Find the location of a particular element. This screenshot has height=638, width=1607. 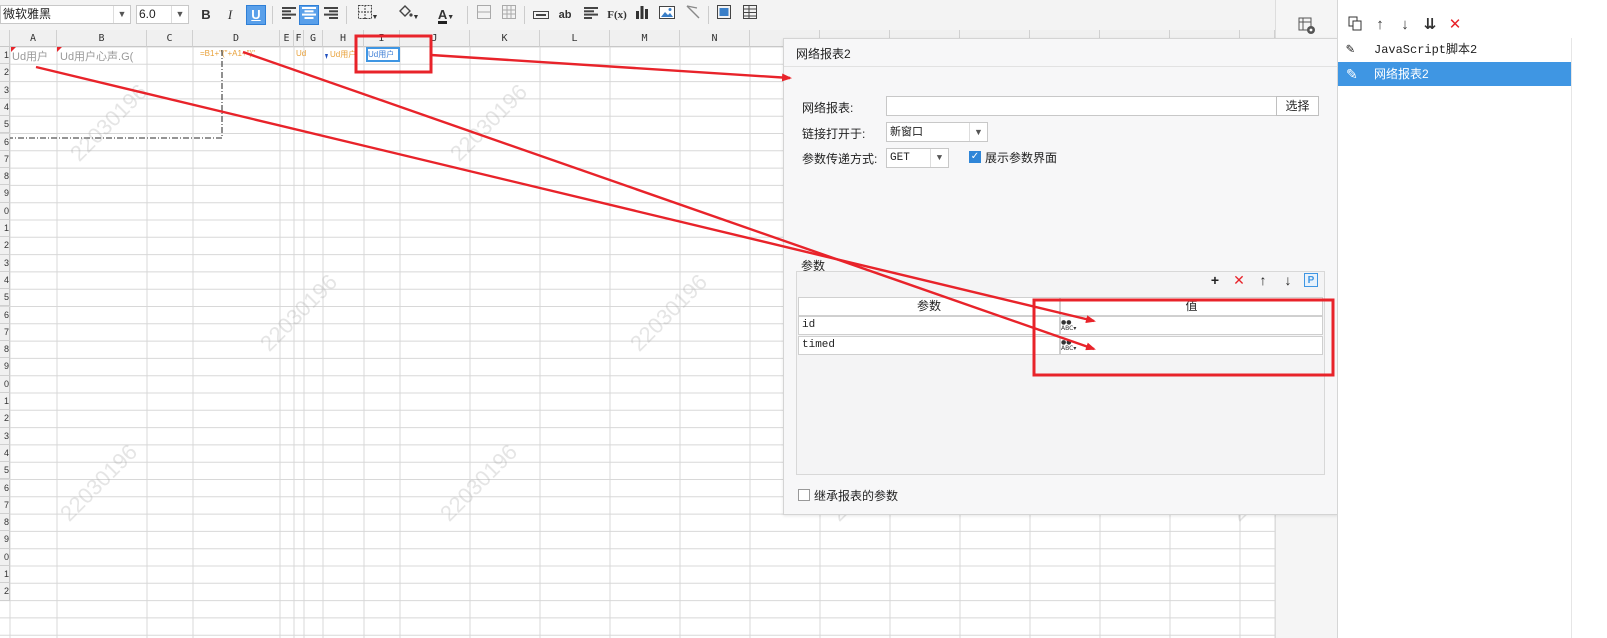

annotation-box-cell is located at coordinates (393, 54).